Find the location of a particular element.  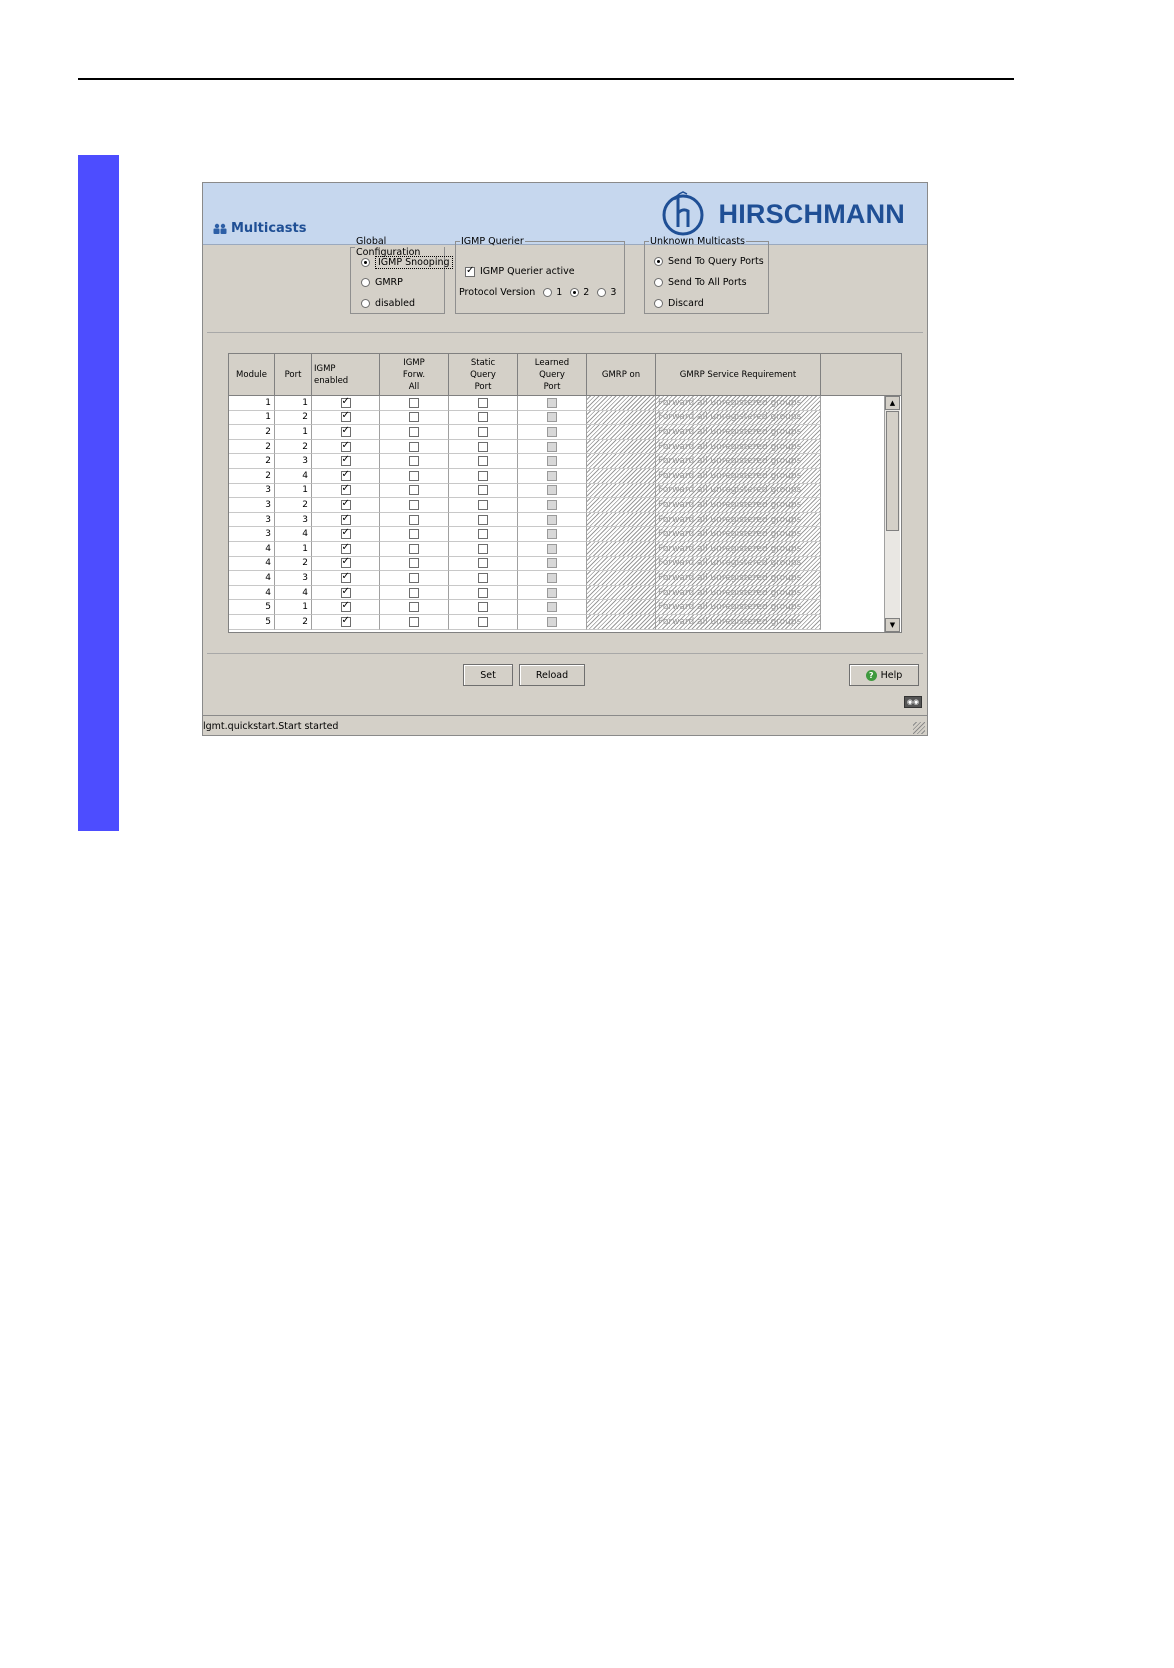

discard-option: Discard is located at coordinates (679, 303).